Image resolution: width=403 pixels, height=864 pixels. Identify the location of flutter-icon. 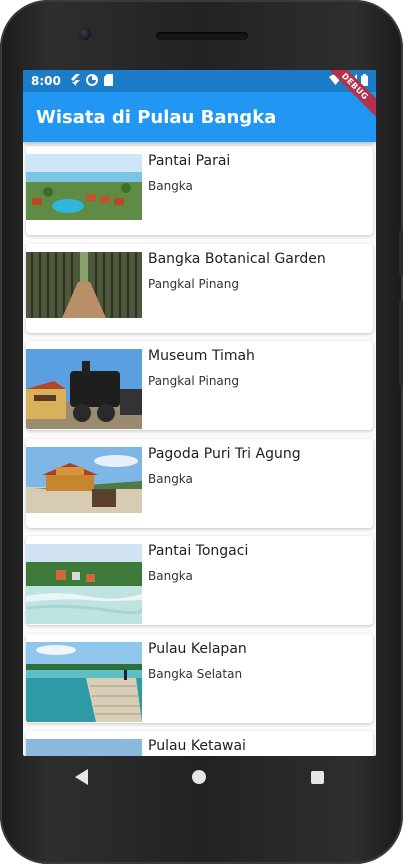
(75, 81).